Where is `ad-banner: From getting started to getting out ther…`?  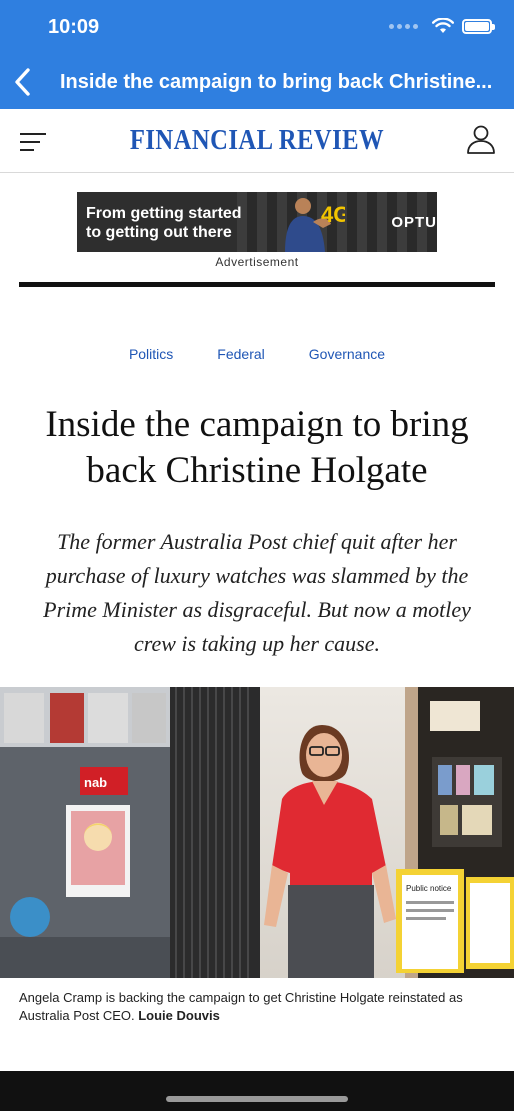
ad-banner: From getting started to getting out ther… is located at coordinates (257, 222).